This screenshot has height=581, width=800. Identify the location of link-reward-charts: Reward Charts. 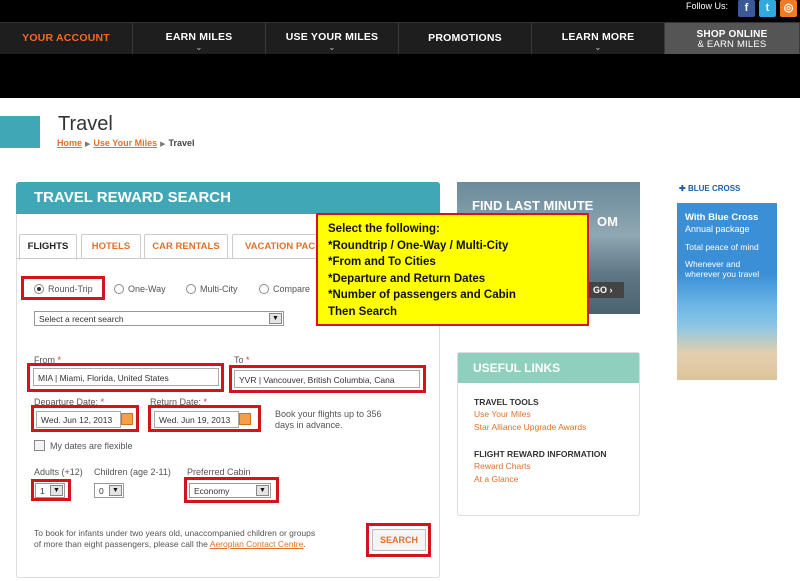
(502, 466).